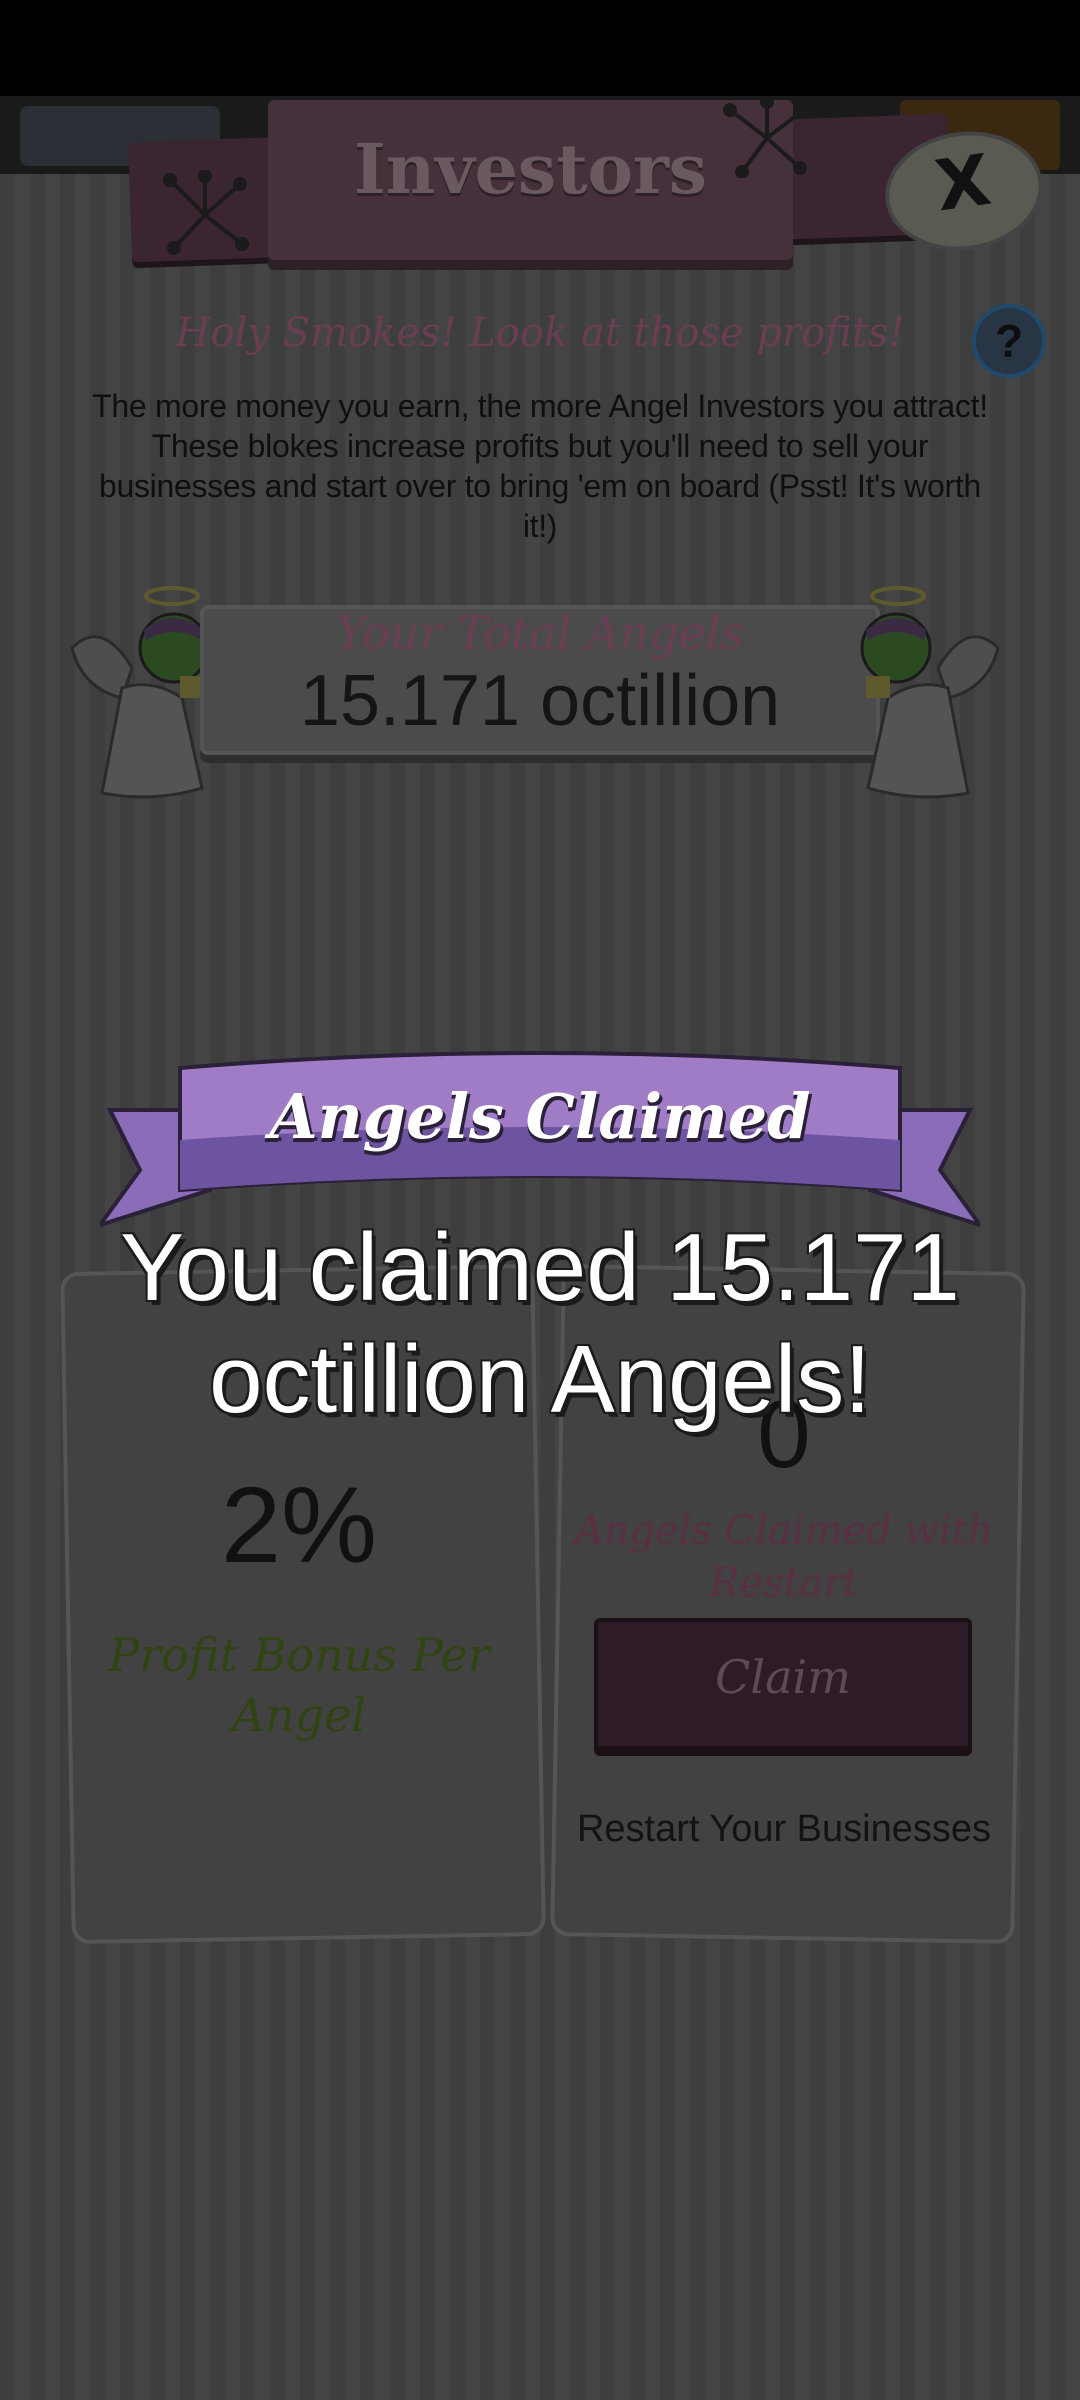 Image resolution: width=1080 pixels, height=2400 pixels. Describe the element at coordinates (930, 692) in the screenshot. I see `angel-mascot-icon` at that location.